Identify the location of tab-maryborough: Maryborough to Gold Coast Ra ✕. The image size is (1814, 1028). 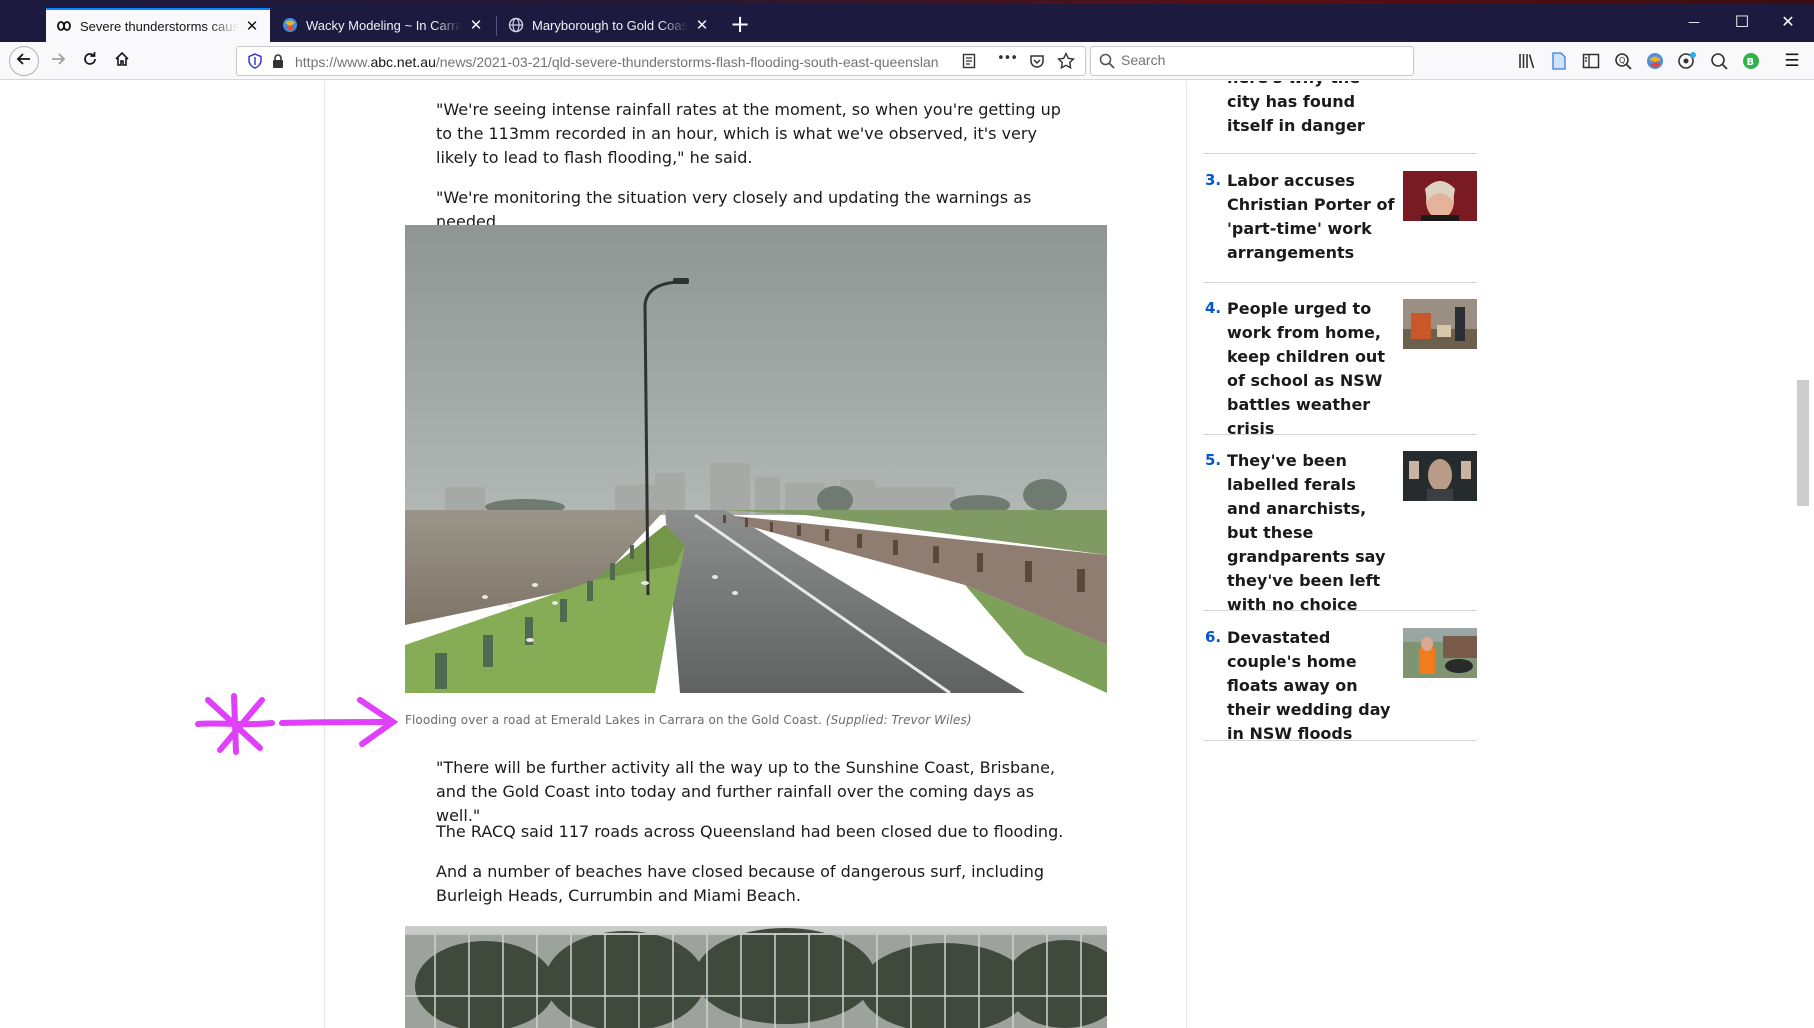
(609, 25).